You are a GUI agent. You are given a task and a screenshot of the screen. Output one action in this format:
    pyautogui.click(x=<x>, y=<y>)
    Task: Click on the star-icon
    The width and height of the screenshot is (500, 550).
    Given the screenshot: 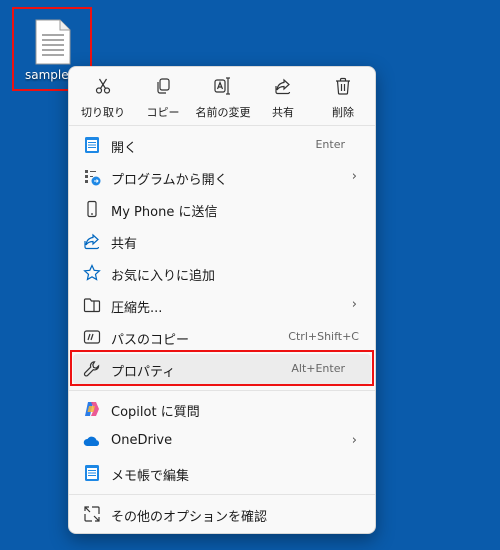 What is the action you would take?
    pyautogui.click(x=92, y=272)
    